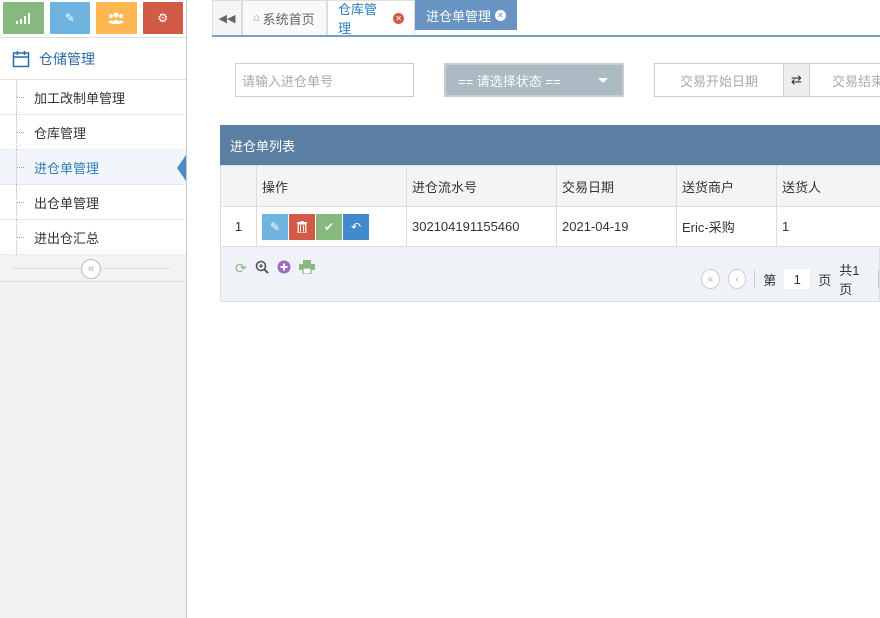  Describe the element at coordinates (603, 80) in the screenshot. I see `caret-down-icon` at that location.